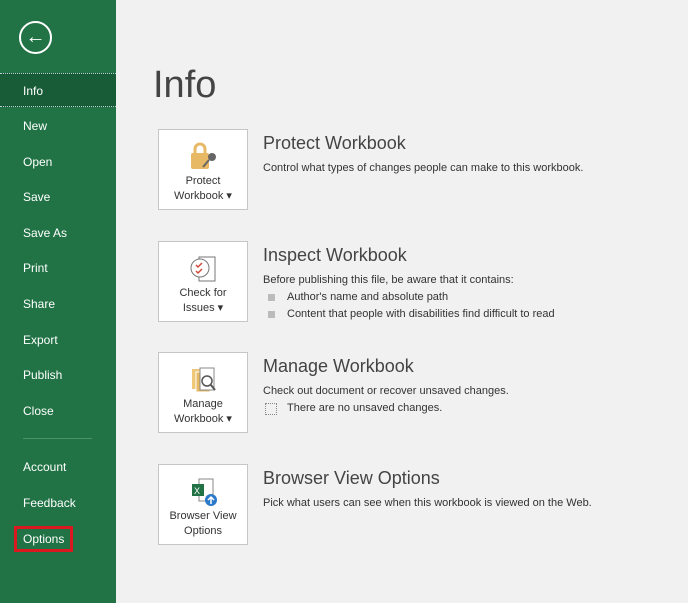  Describe the element at coordinates (203, 404) in the screenshot. I see `button-label: Manage` at that location.